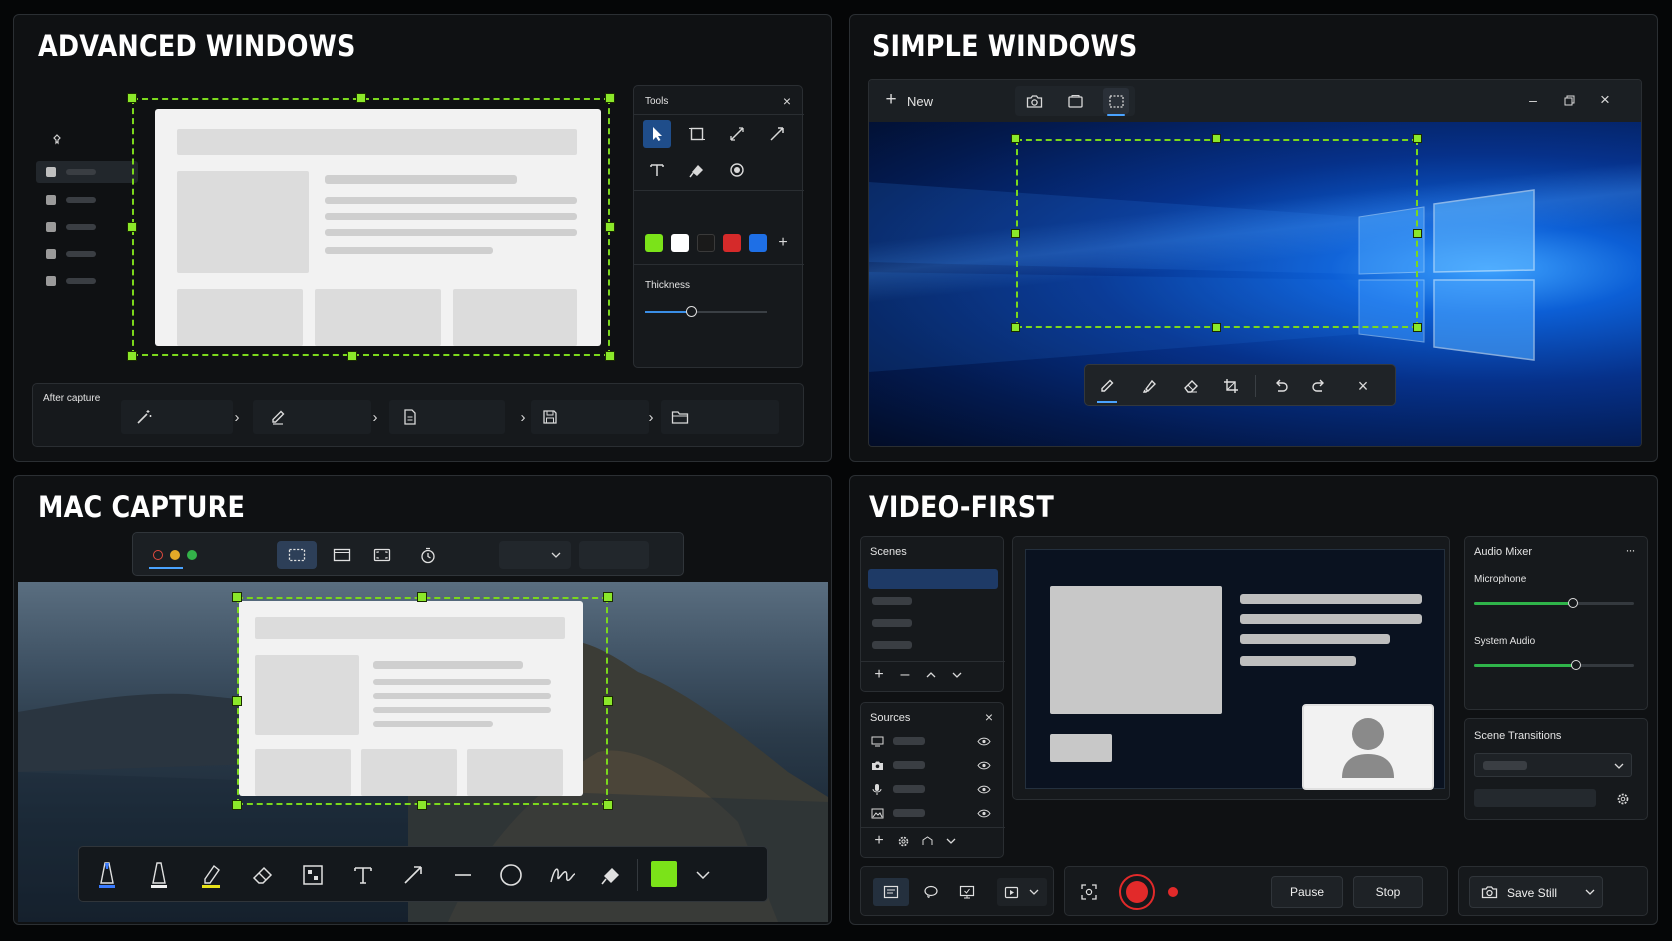 The width and height of the screenshot is (1672, 941). I want to click on minimize-icon: –, so click(1533, 100).